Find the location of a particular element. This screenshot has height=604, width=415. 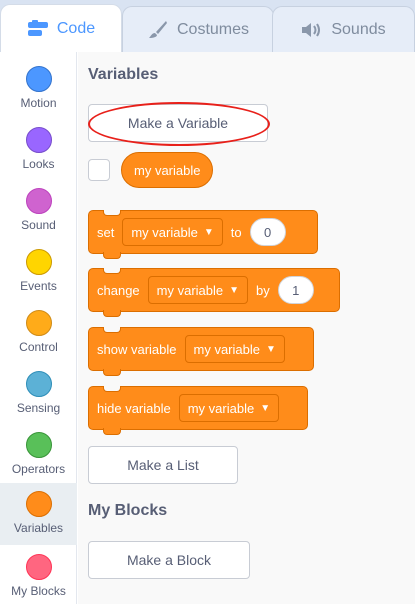

value-input: 0 is located at coordinates (267, 232).